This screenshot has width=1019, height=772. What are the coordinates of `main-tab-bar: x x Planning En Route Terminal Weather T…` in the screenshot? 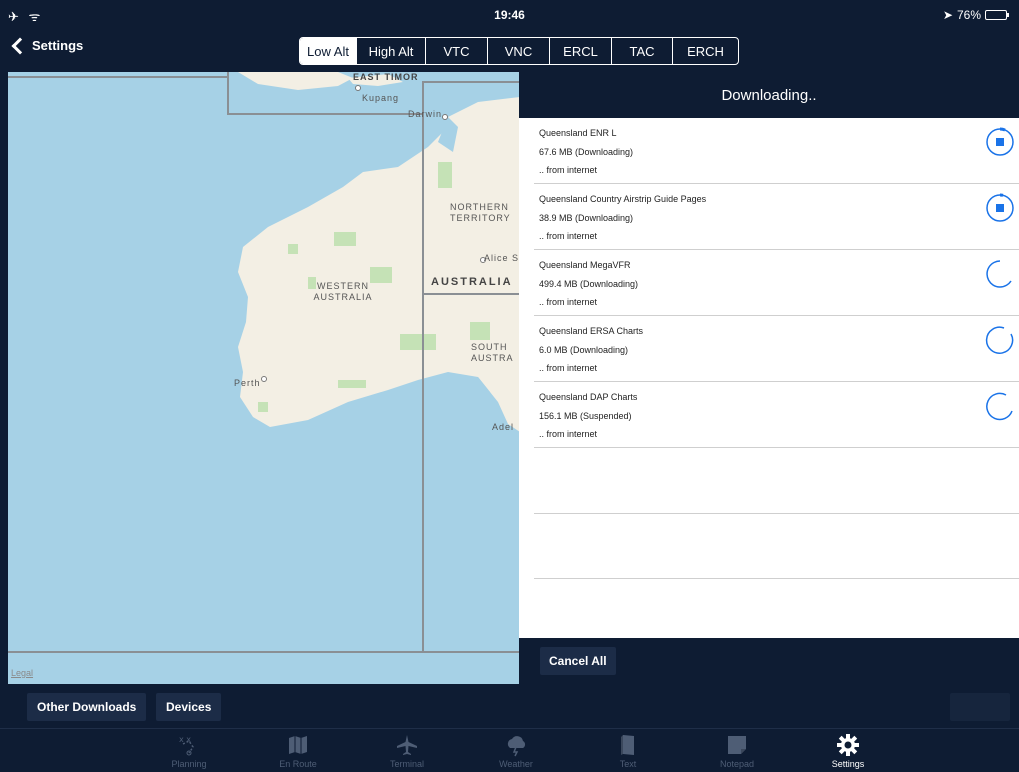 It's located at (509, 750).